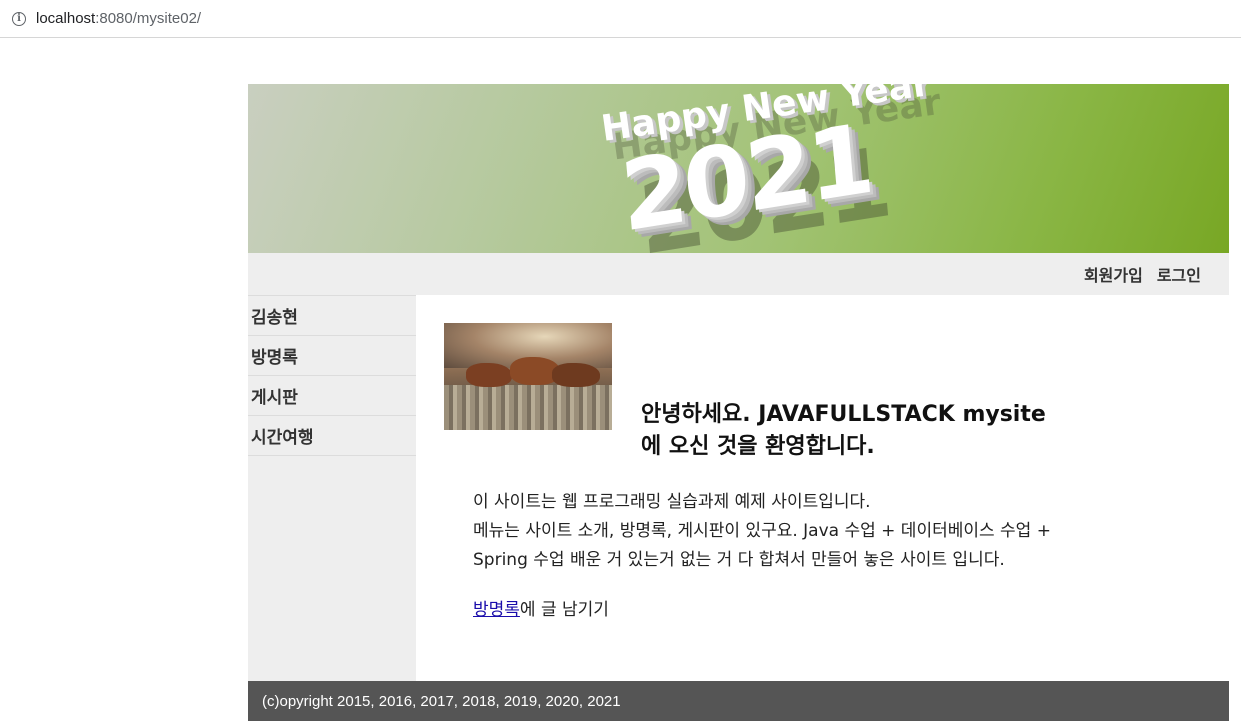 Image resolution: width=1241 pixels, height=721 pixels. I want to click on image-ground, so click(528, 407).